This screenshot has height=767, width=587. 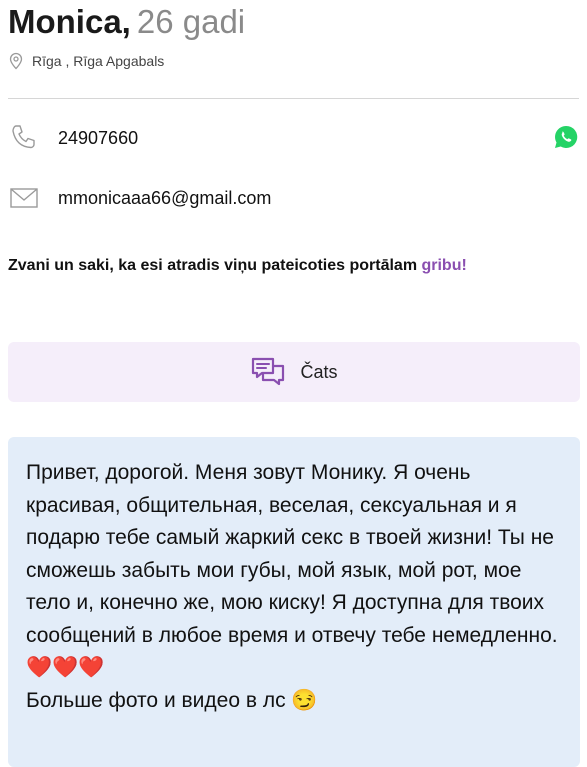 What do you see at coordinates (98, 61) in the screenshot?
I see `location-text: Rīga , Rīga Apgabals` at bounding box center [98, 61].